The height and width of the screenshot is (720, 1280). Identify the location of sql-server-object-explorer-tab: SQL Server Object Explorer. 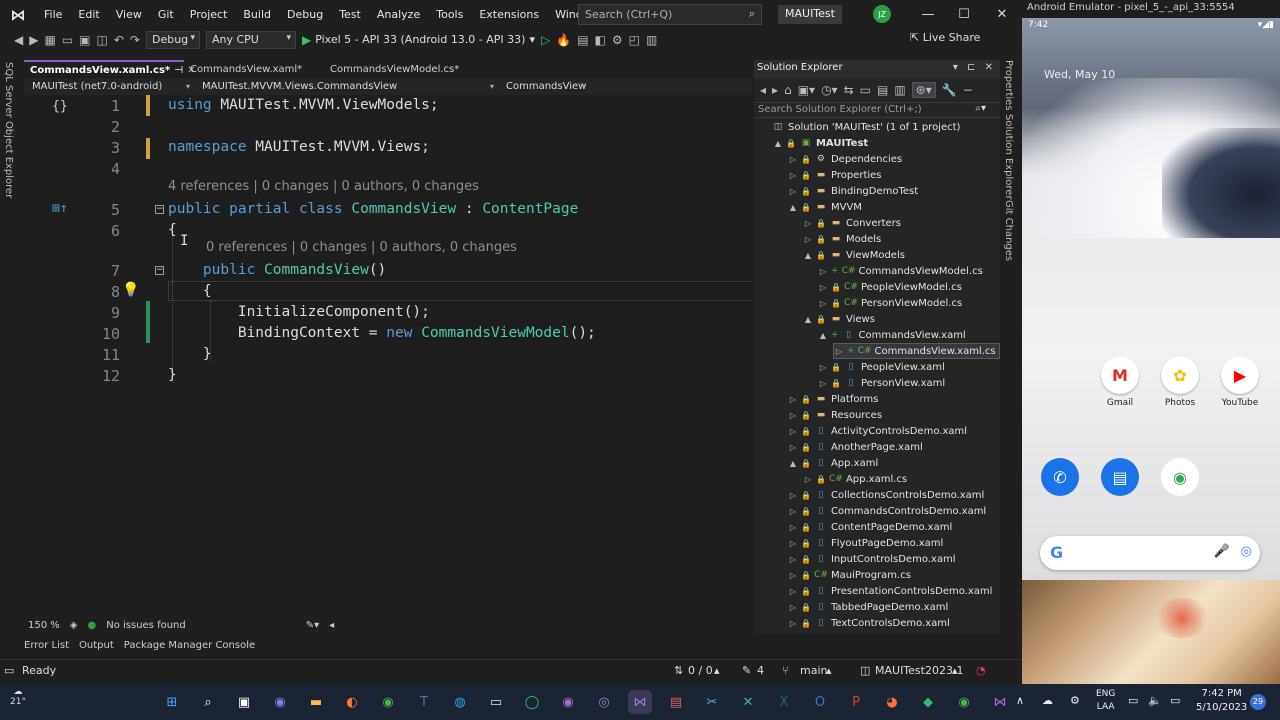
(8, 130).